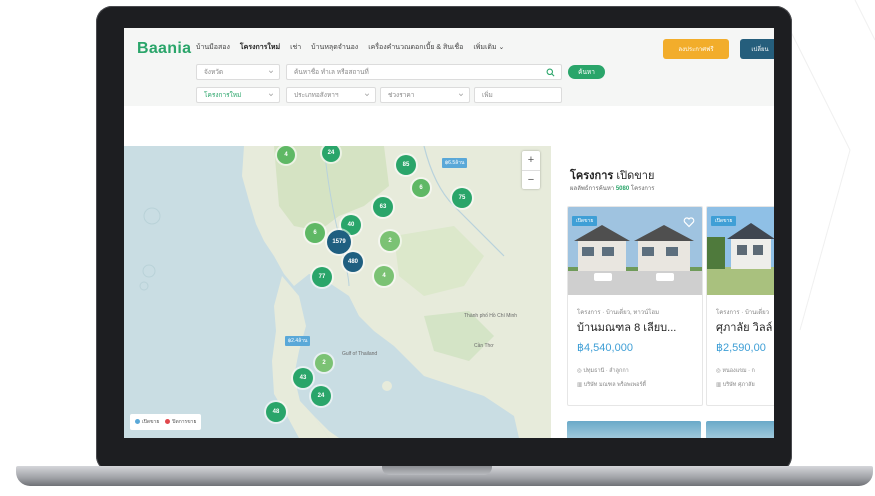 Image resolution: width=875 pixels, height=496 pixels. I want to click on search-input-placeholder: ค้นหาชื่อ ทำเล หรือสถานที่, so click(331, 72).